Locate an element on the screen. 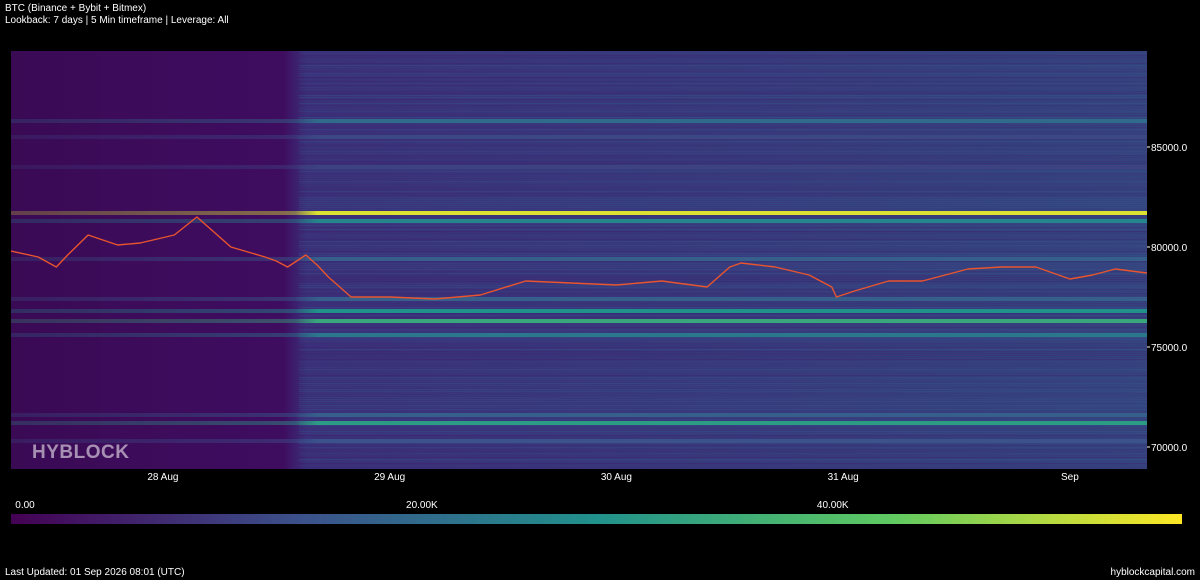 The image size is (1200, 580). y-tick-label: 85000.0 is located at coordinates (1169, 148).